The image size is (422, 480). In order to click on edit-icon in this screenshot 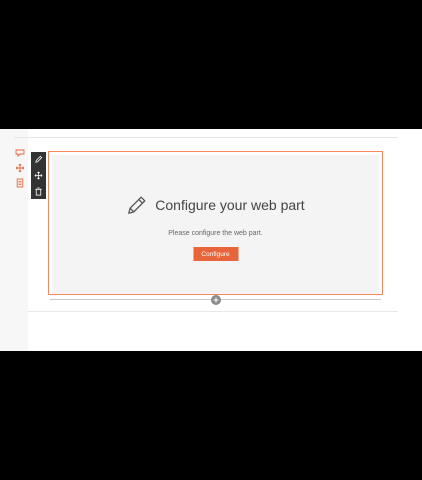, I will do `click(38, 159)`.